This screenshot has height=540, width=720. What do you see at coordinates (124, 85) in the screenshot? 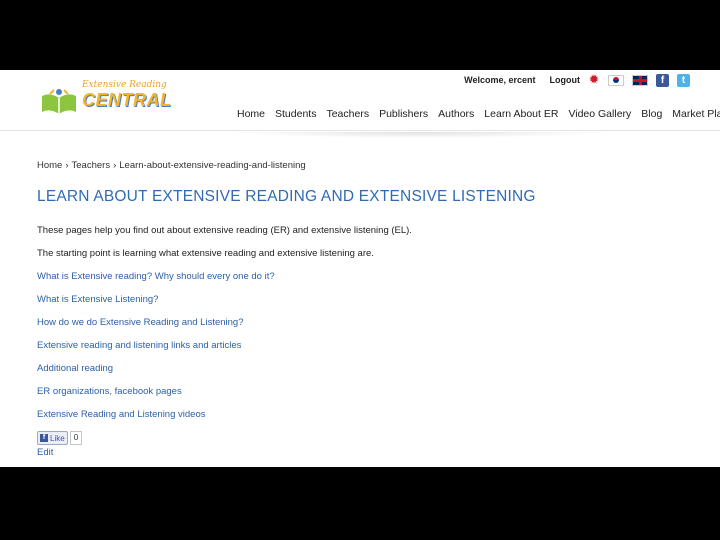
I see `logo-tagline: Extensive Reading` at bounding box center [124, 85].